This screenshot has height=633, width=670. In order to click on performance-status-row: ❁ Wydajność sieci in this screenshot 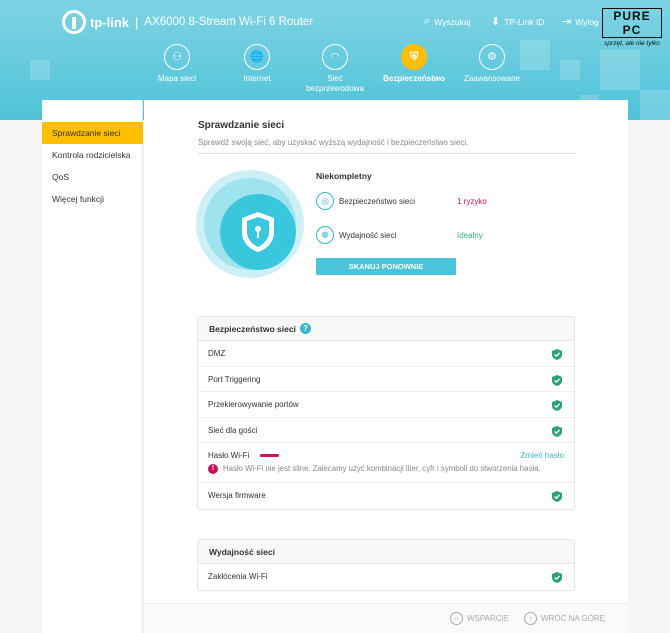, I will do `click(356, 235)`.